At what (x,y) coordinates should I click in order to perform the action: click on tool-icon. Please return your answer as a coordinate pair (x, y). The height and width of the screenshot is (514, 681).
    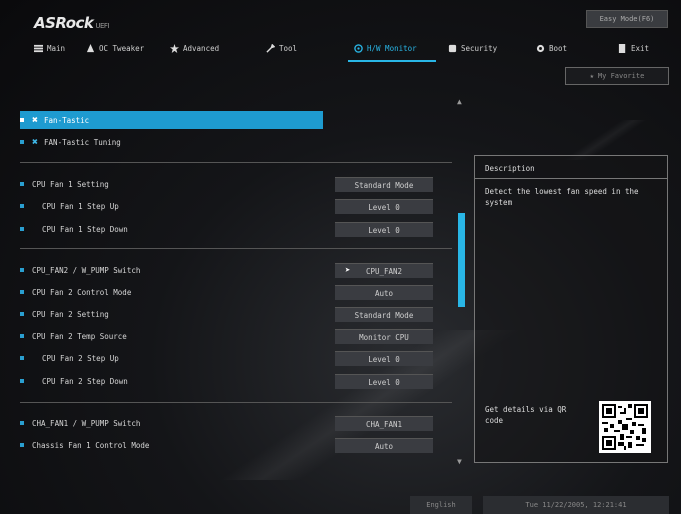
    Looking at the image, I should click on (270, 48).